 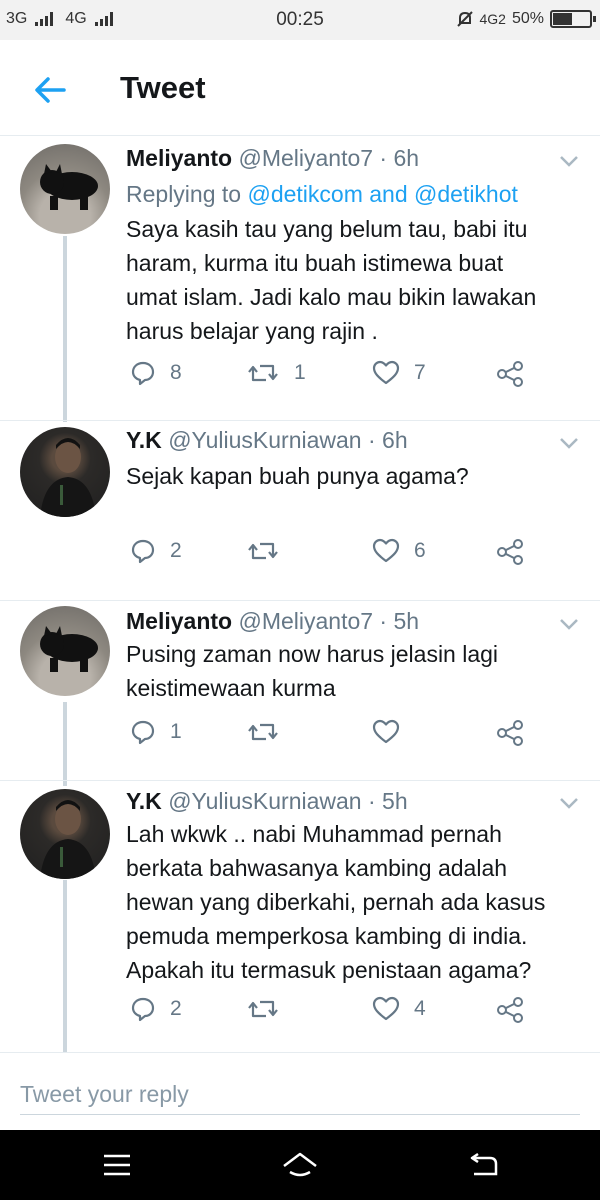 I want to click on tweet-text-line: Apakah itu termasuk penistaan agama?, so click(x=329, y=970).